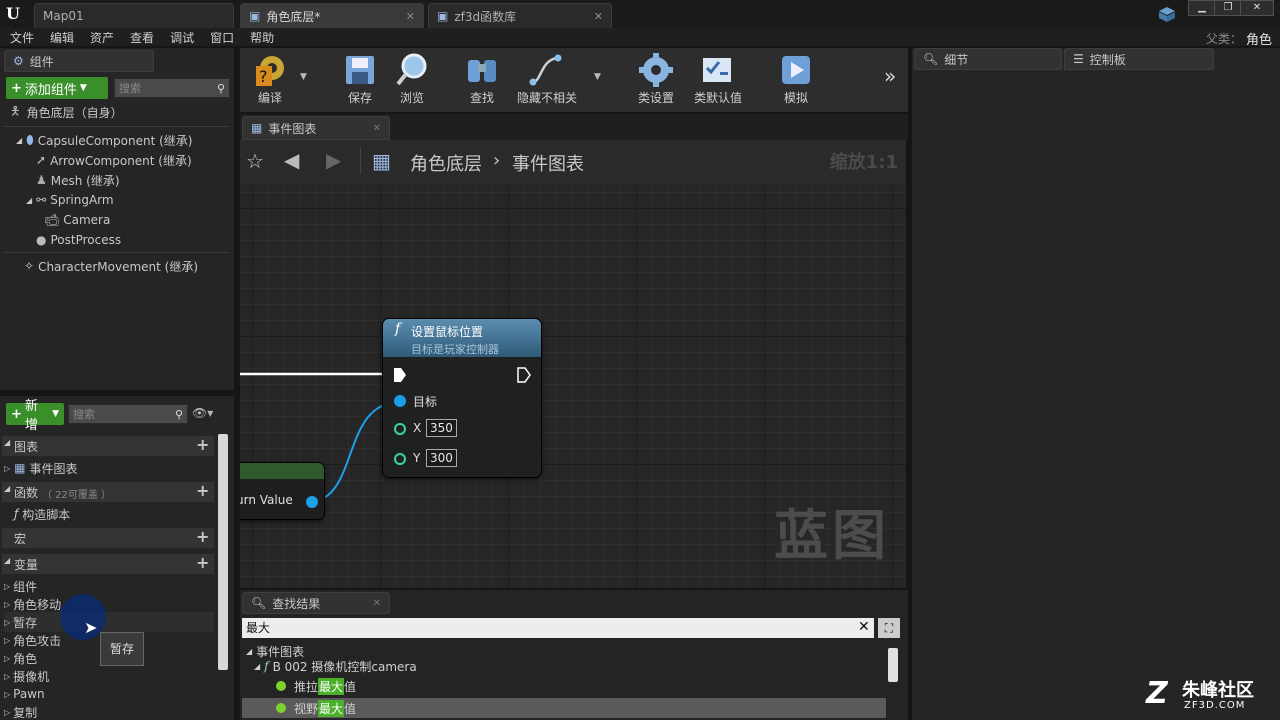 This screenshot has width=1280, height=720. What do you see at coordinates (718, 80) in the screenshot?
I see `class-defaults-button: 类默认值` at bounding box center [718, 80].